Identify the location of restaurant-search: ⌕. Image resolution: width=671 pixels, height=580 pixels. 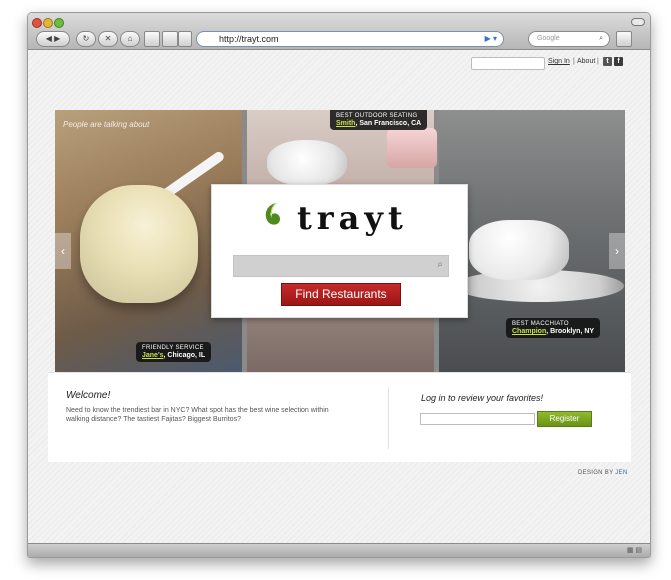
(341, 266).